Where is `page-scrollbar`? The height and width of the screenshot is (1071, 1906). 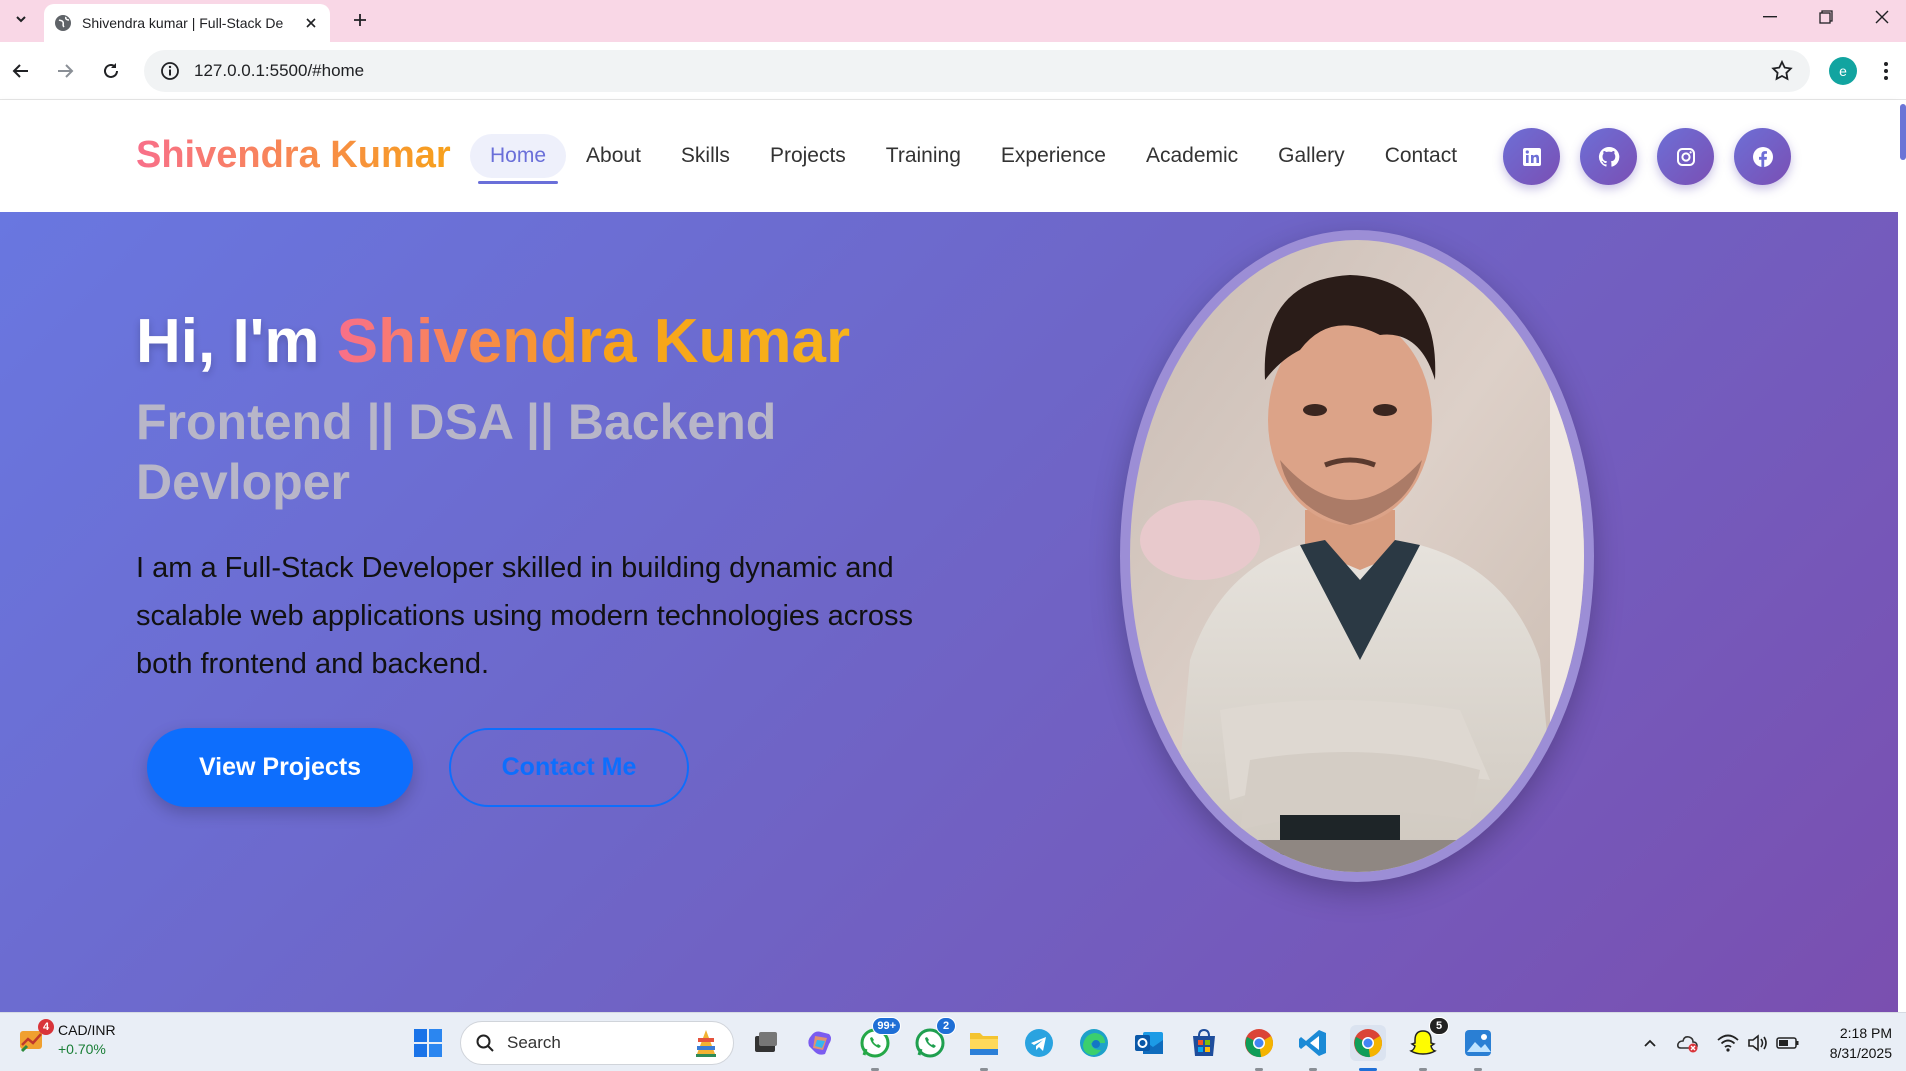 page-scrollbar is located at coordinates (1902, 556).